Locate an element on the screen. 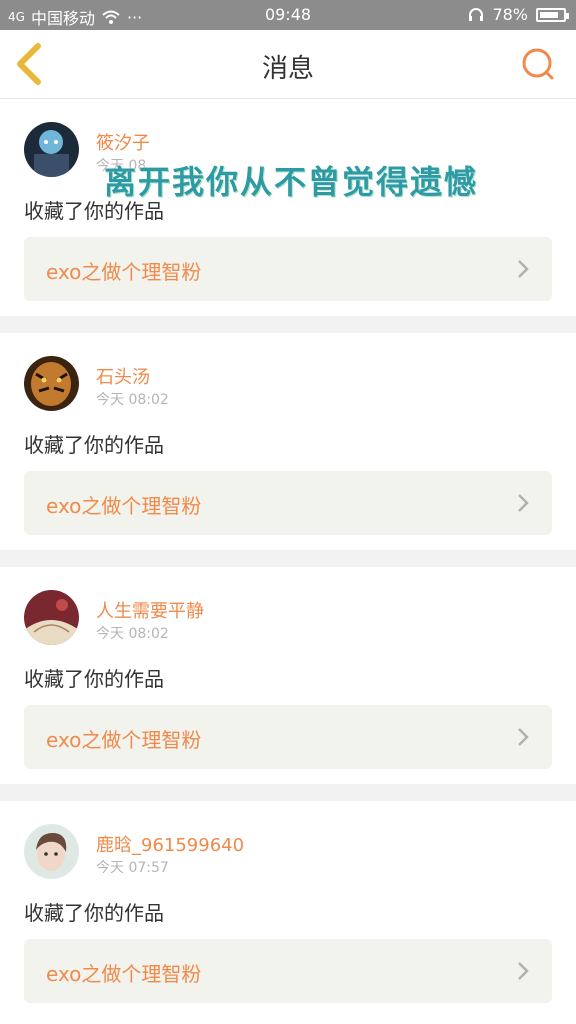 Image resolution: width=576 pixels, height=1024 pixels. username: 鹿晗_961599640 is located at coordinates (170, 844).